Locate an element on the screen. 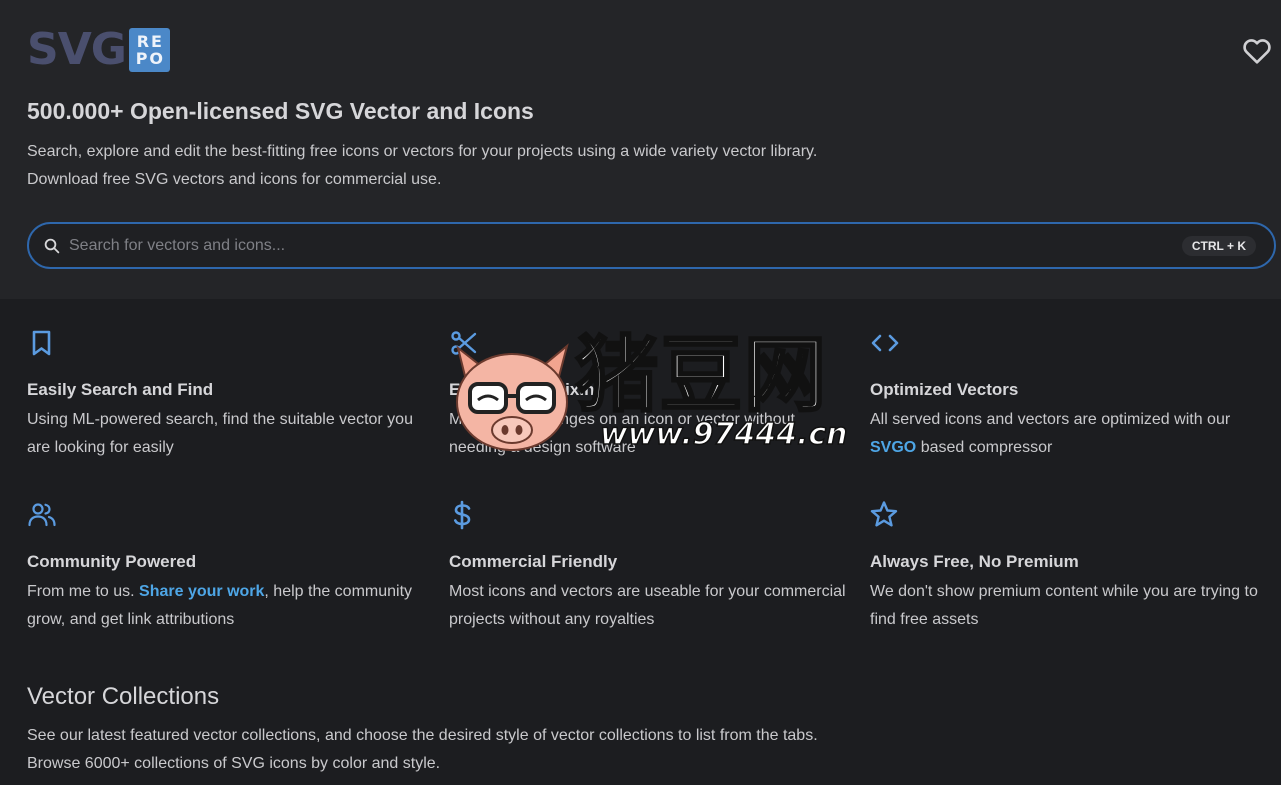 This screenshot has height=785, width=1281. search-shortcut-badge: CTRL + K is located at coordinates (1218, 246).